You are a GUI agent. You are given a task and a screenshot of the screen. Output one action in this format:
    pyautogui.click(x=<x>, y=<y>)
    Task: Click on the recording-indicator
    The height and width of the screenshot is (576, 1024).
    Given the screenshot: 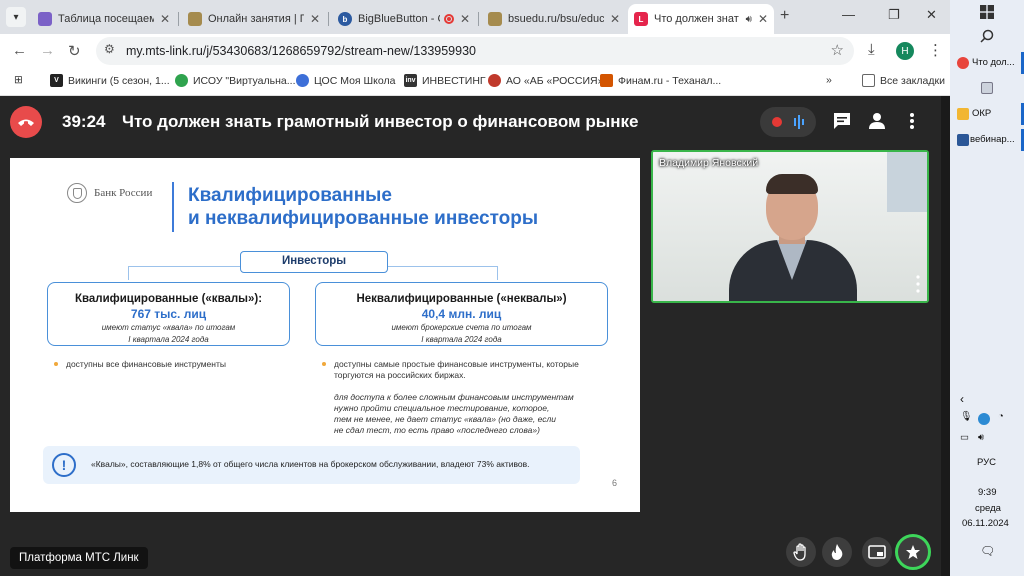 What is the action you would take?
    pyautogui.click(x=788, y=122)
    